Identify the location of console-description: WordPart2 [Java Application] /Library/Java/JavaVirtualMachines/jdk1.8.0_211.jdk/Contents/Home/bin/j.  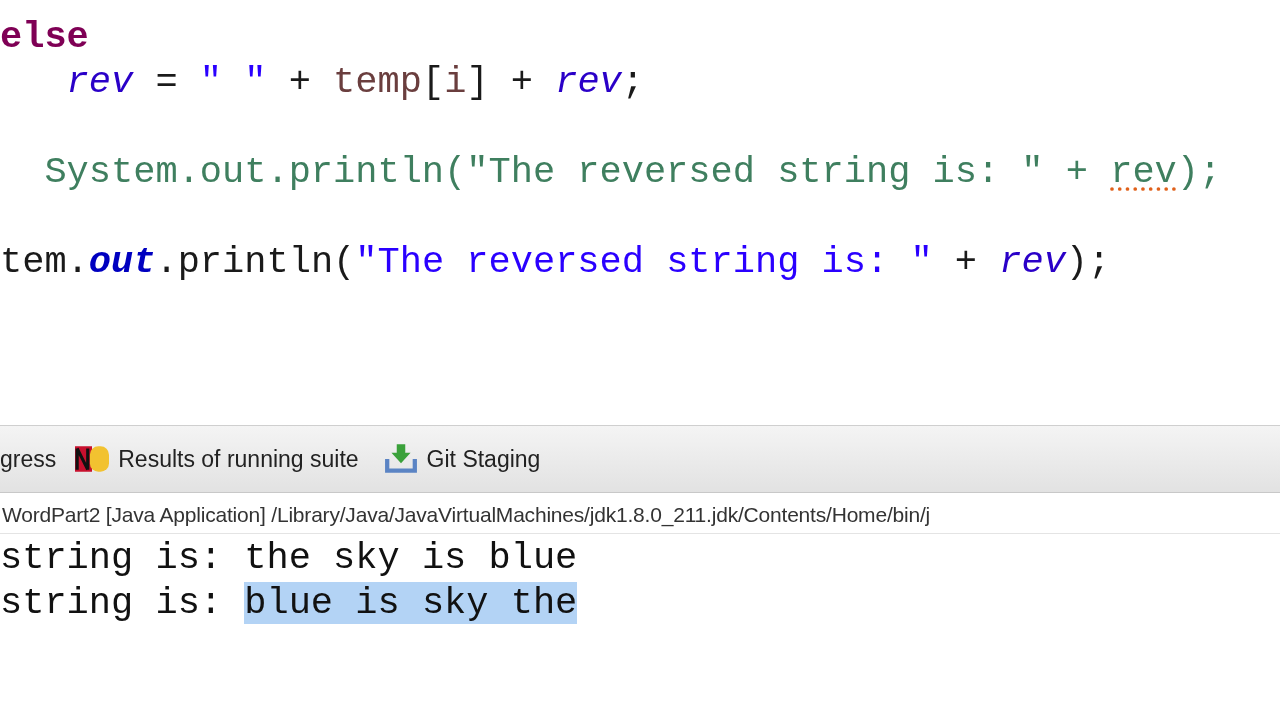
(640, 513).